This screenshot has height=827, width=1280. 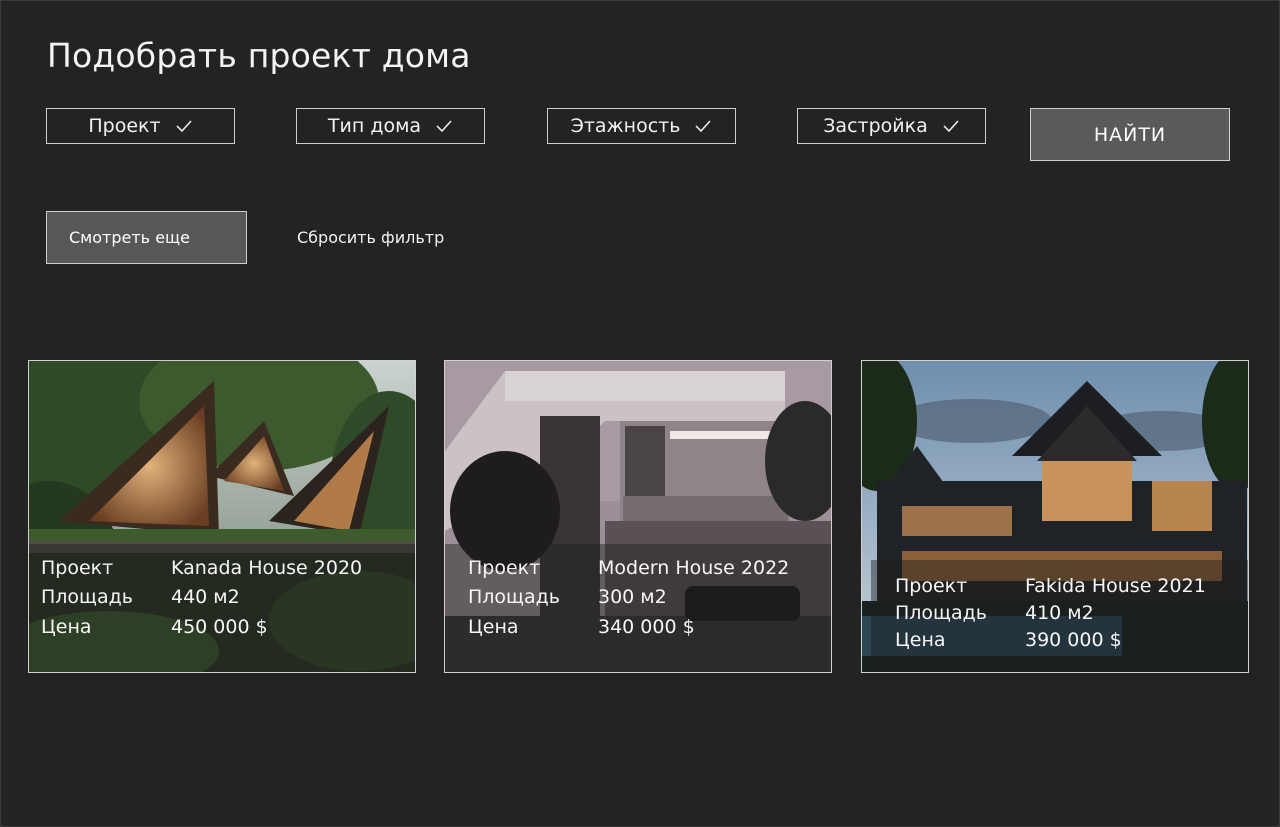 I want to click on filter-development: Застройка, so click(x=891, y=126).